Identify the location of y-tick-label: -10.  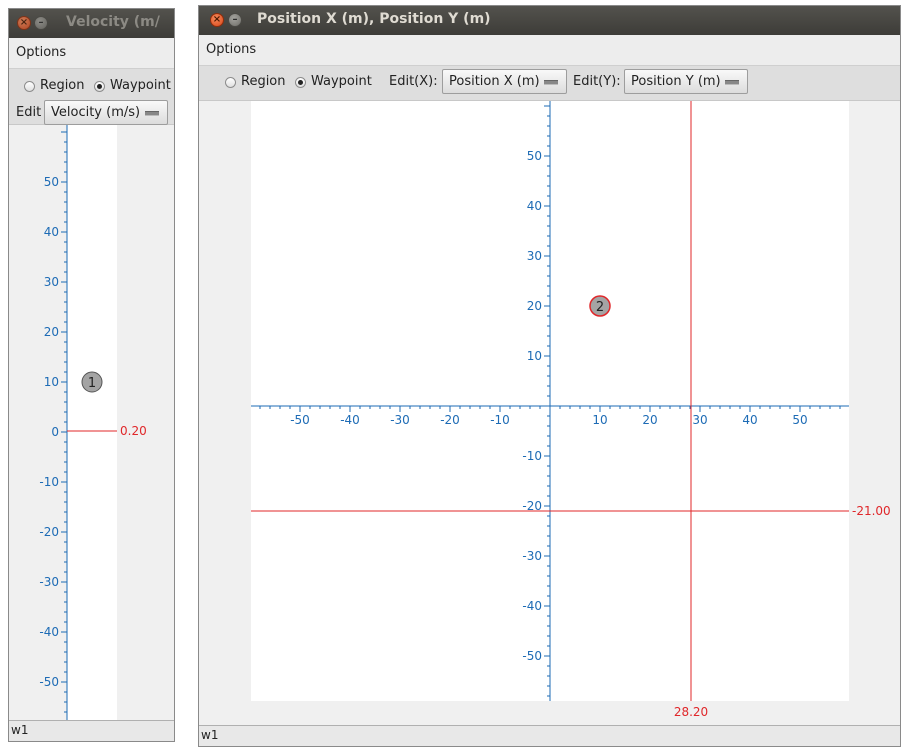
(532, 456).